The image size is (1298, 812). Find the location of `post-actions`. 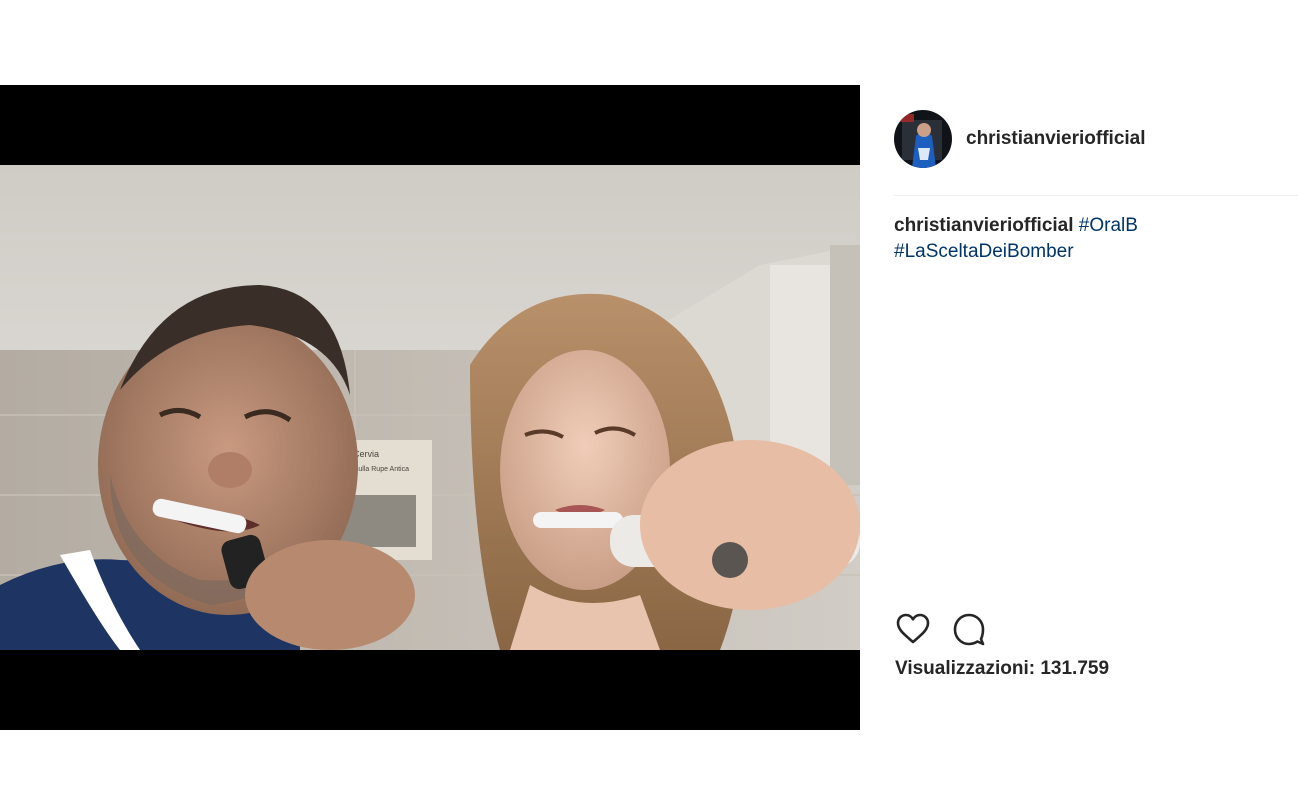

post-actions is located at coordinates (950, 629).